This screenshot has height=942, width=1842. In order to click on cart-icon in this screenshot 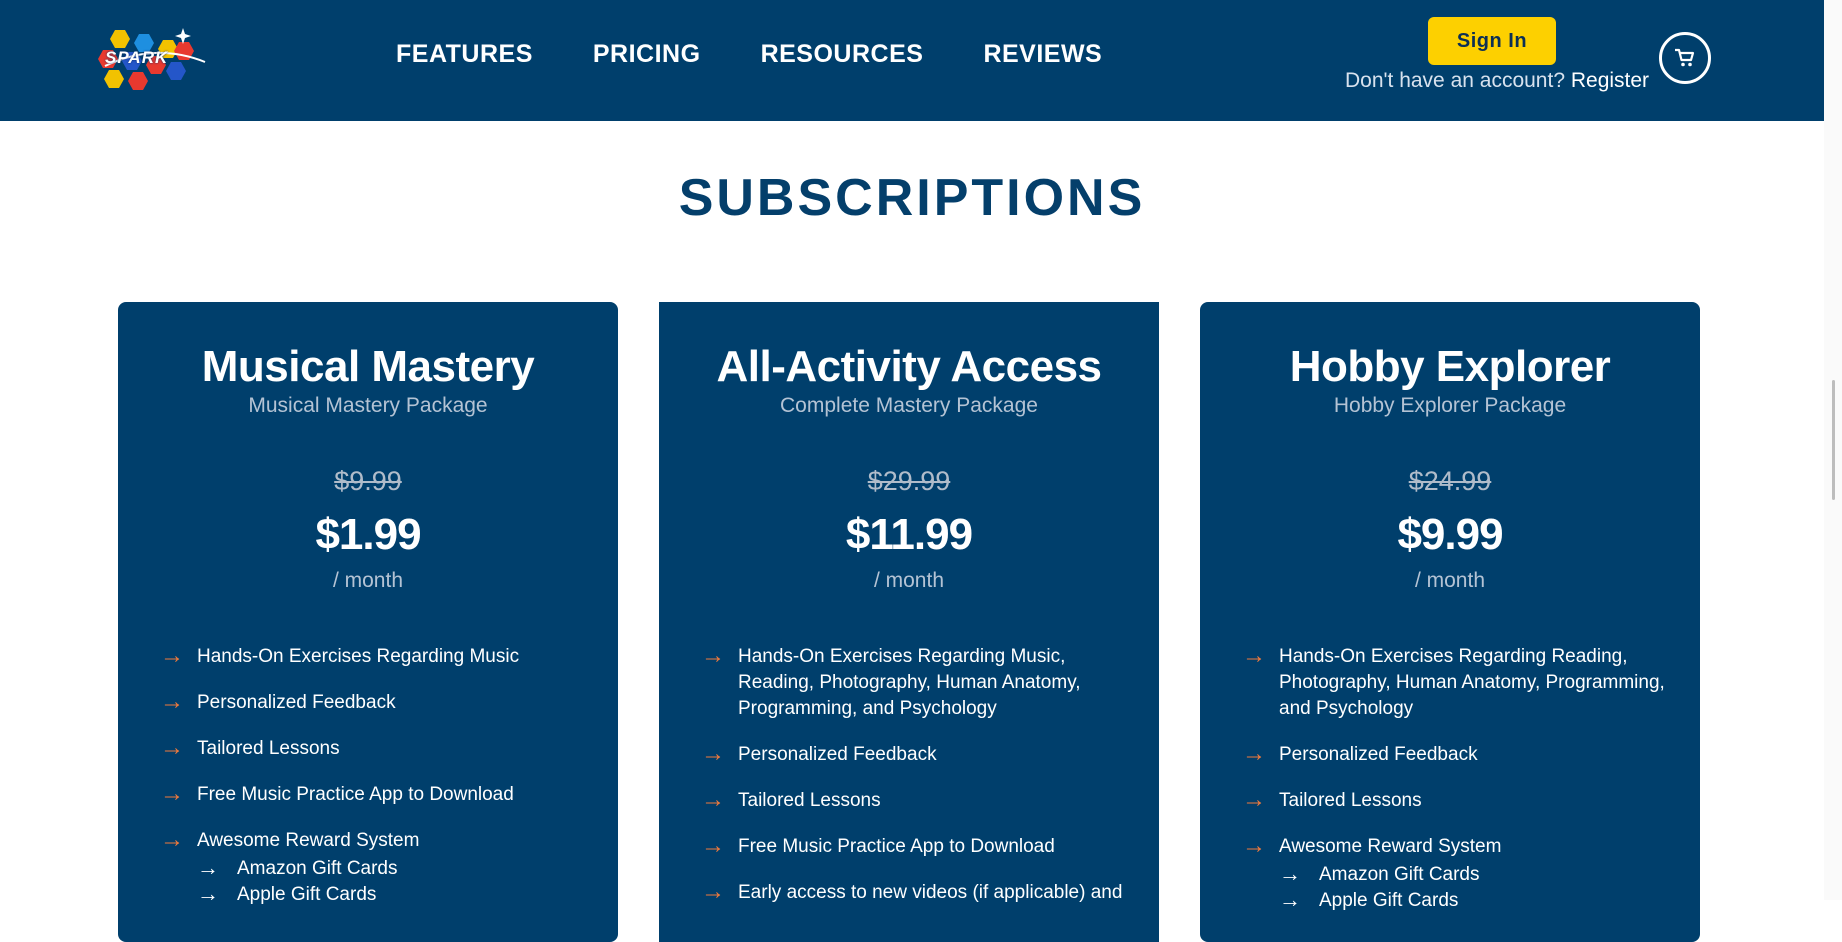, I will do `click(1685, 57)`.